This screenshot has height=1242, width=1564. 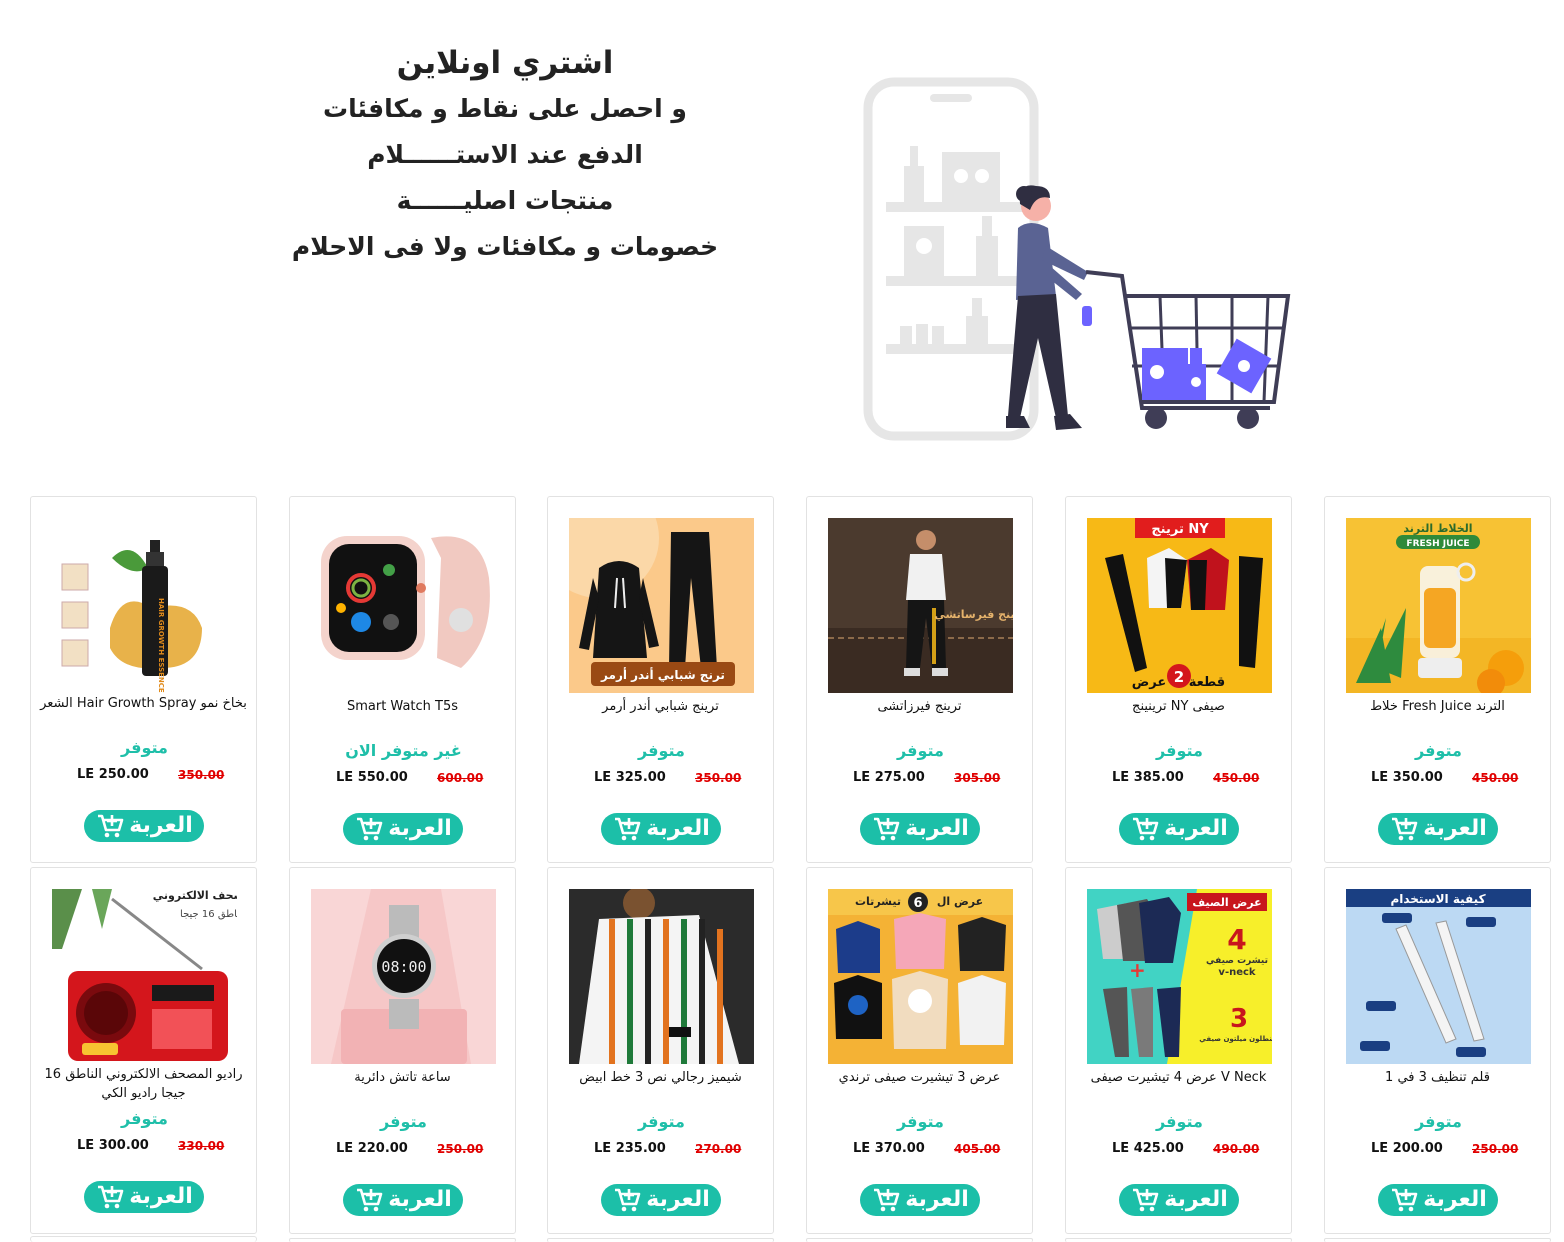 I want to click on pen-title-text: كيفية الاستخدام, so click(x=1437, y=899).